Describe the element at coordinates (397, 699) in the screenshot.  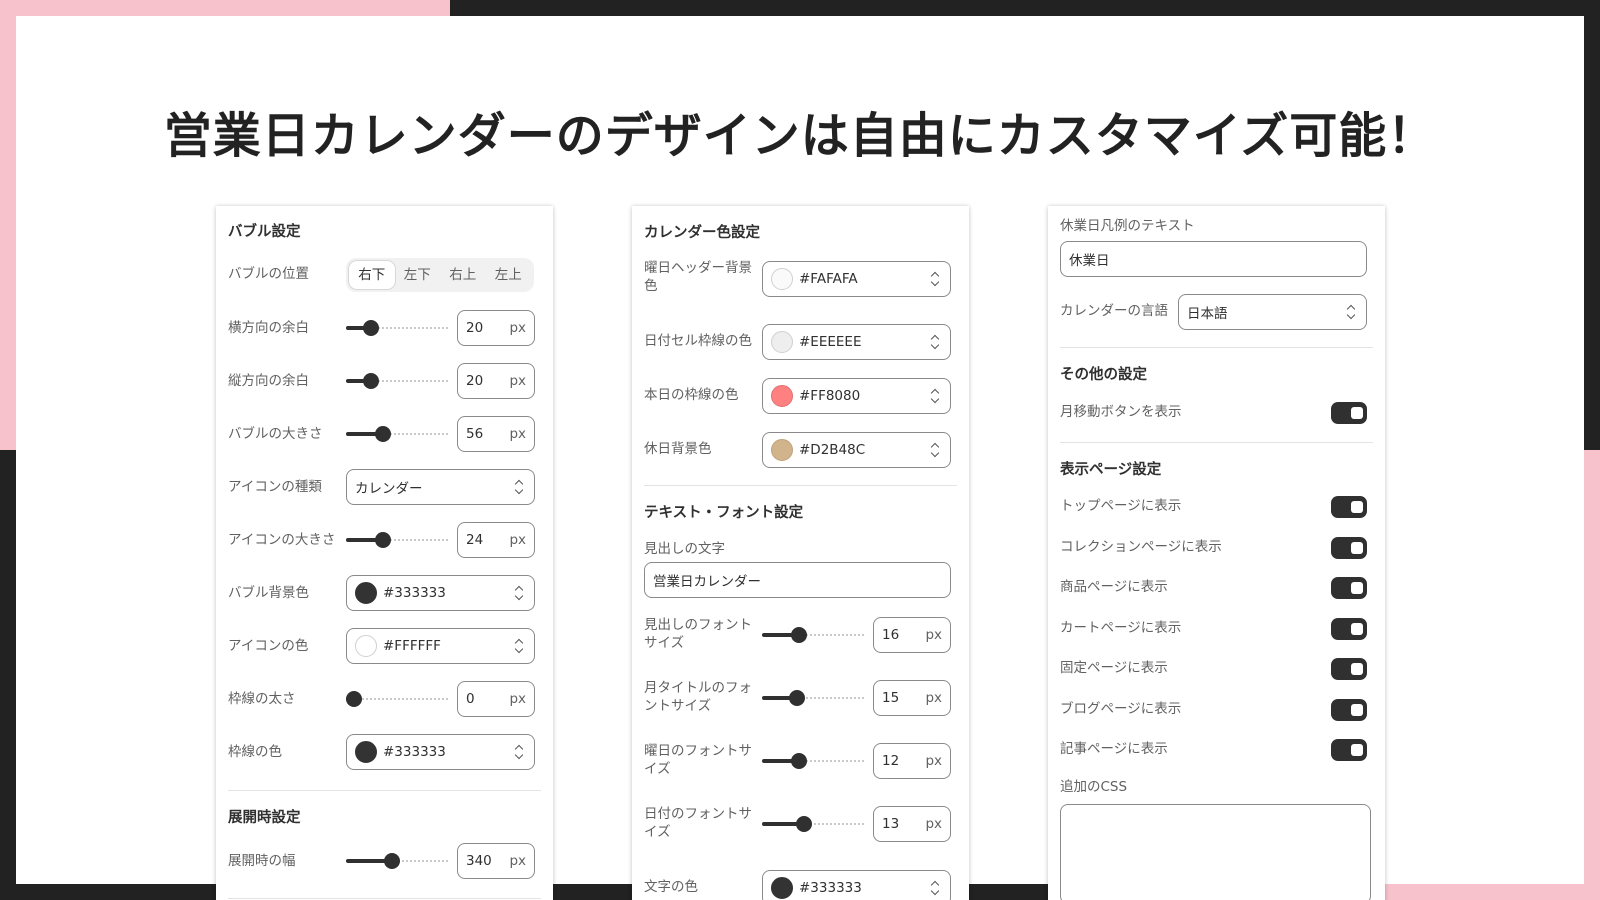
I see `border-width-slider` at that location.